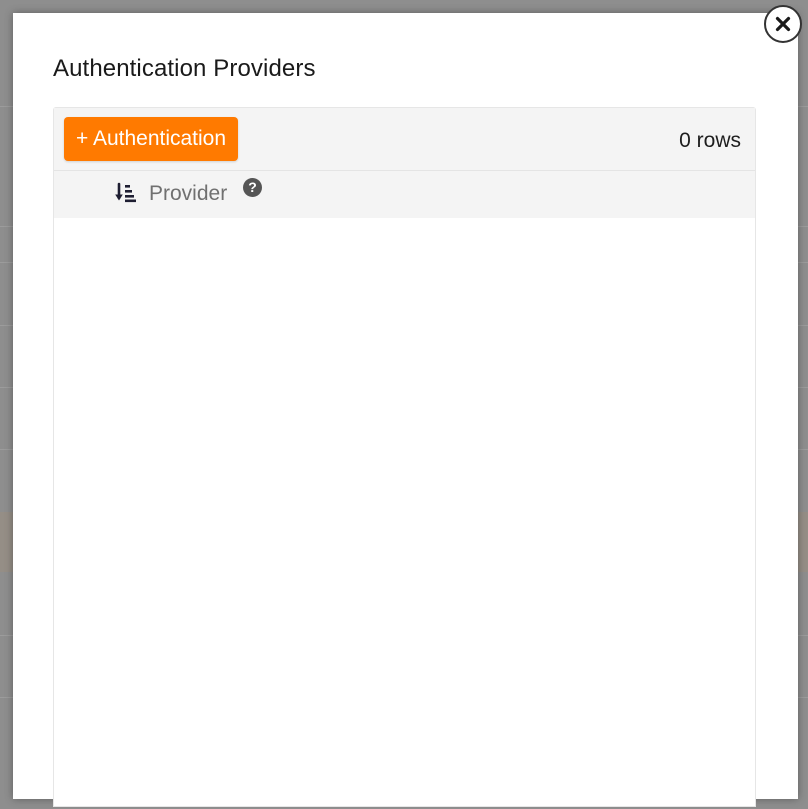 The width and height of the screenshot is (808, 809). What do you see at coordinates (151, 139) in the screenshot?
I see `add-authentication-button: + Authentication` at bounding box center [151, 139].